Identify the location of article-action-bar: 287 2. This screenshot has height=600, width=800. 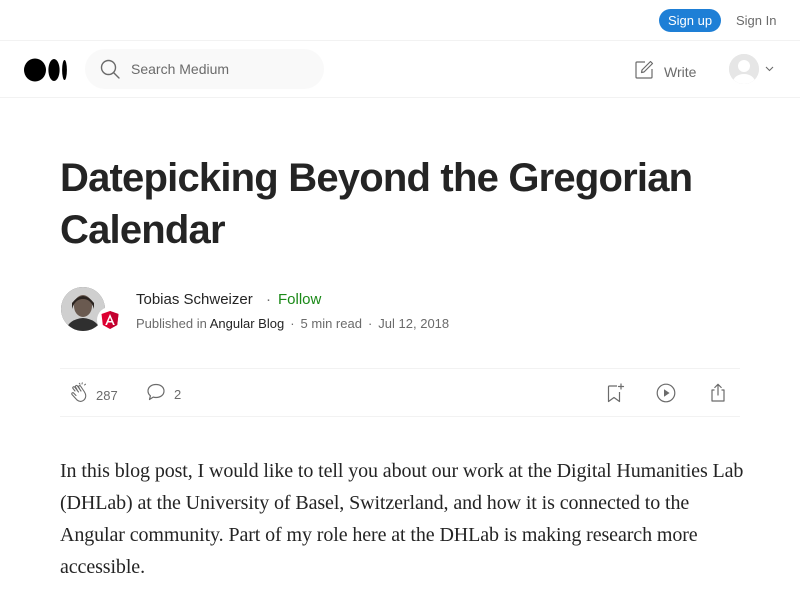
(400, 392).